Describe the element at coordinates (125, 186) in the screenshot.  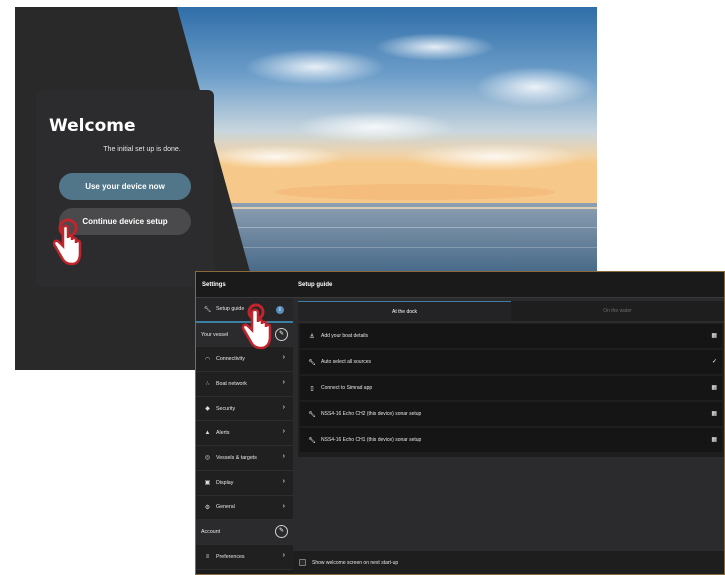
I see `use-device-now-button: Use your device now` at that location.